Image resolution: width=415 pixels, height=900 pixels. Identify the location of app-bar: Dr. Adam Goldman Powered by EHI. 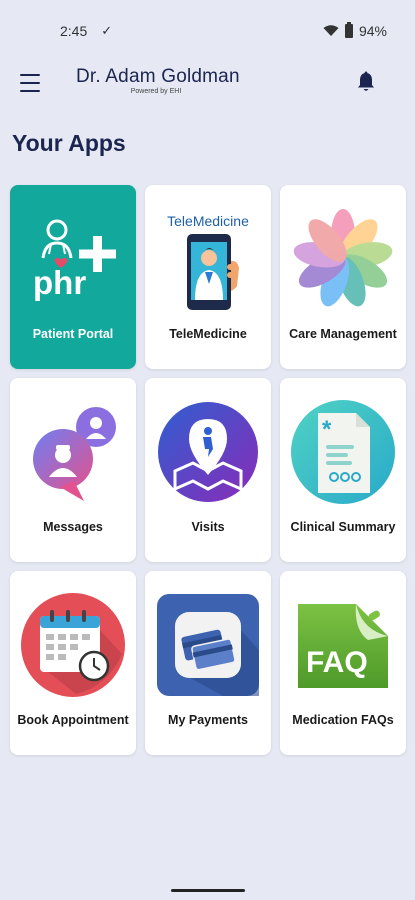
(207, 84).